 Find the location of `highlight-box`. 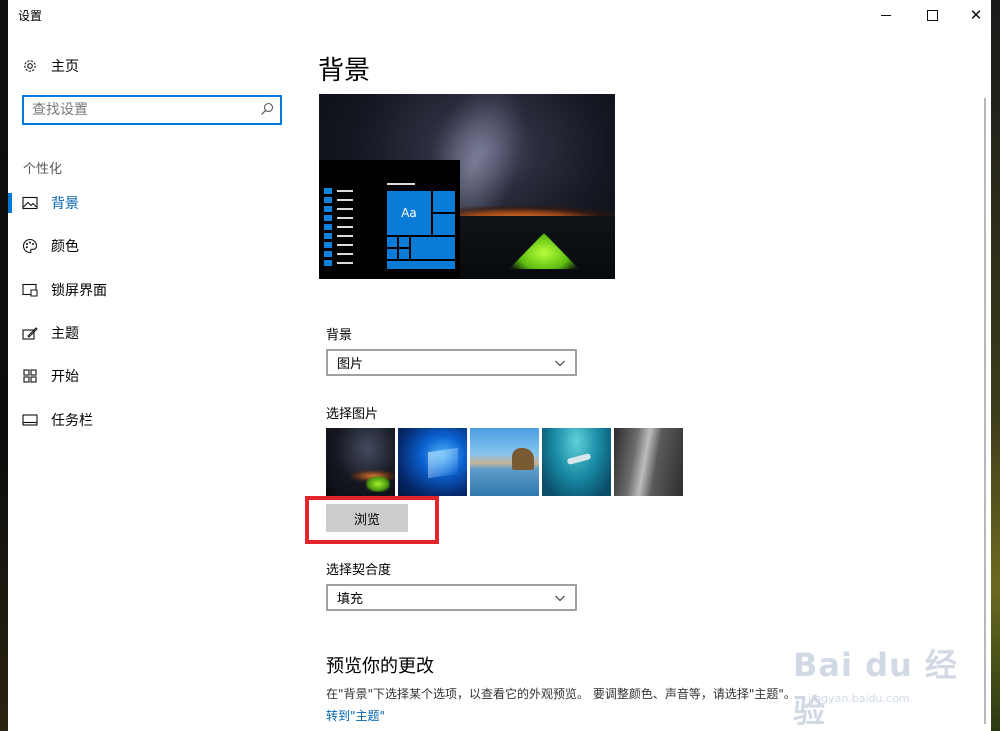

highlight-box is located at coordinates (372, 520).